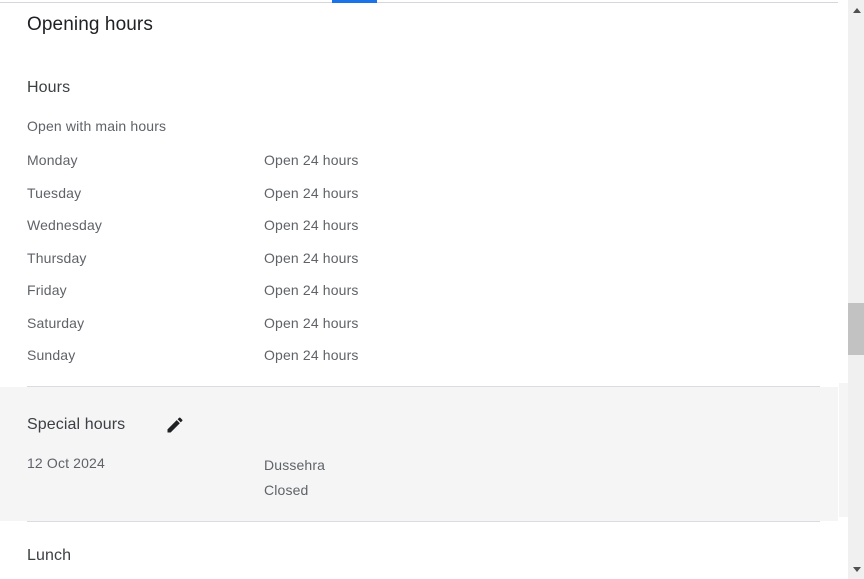 This screenshot has width=864, height=579. What do you see at coordinates (419, 361) in the screenshot?
I see `table-row: Sunday Open 24 hours` at bounding box center [419, 361].